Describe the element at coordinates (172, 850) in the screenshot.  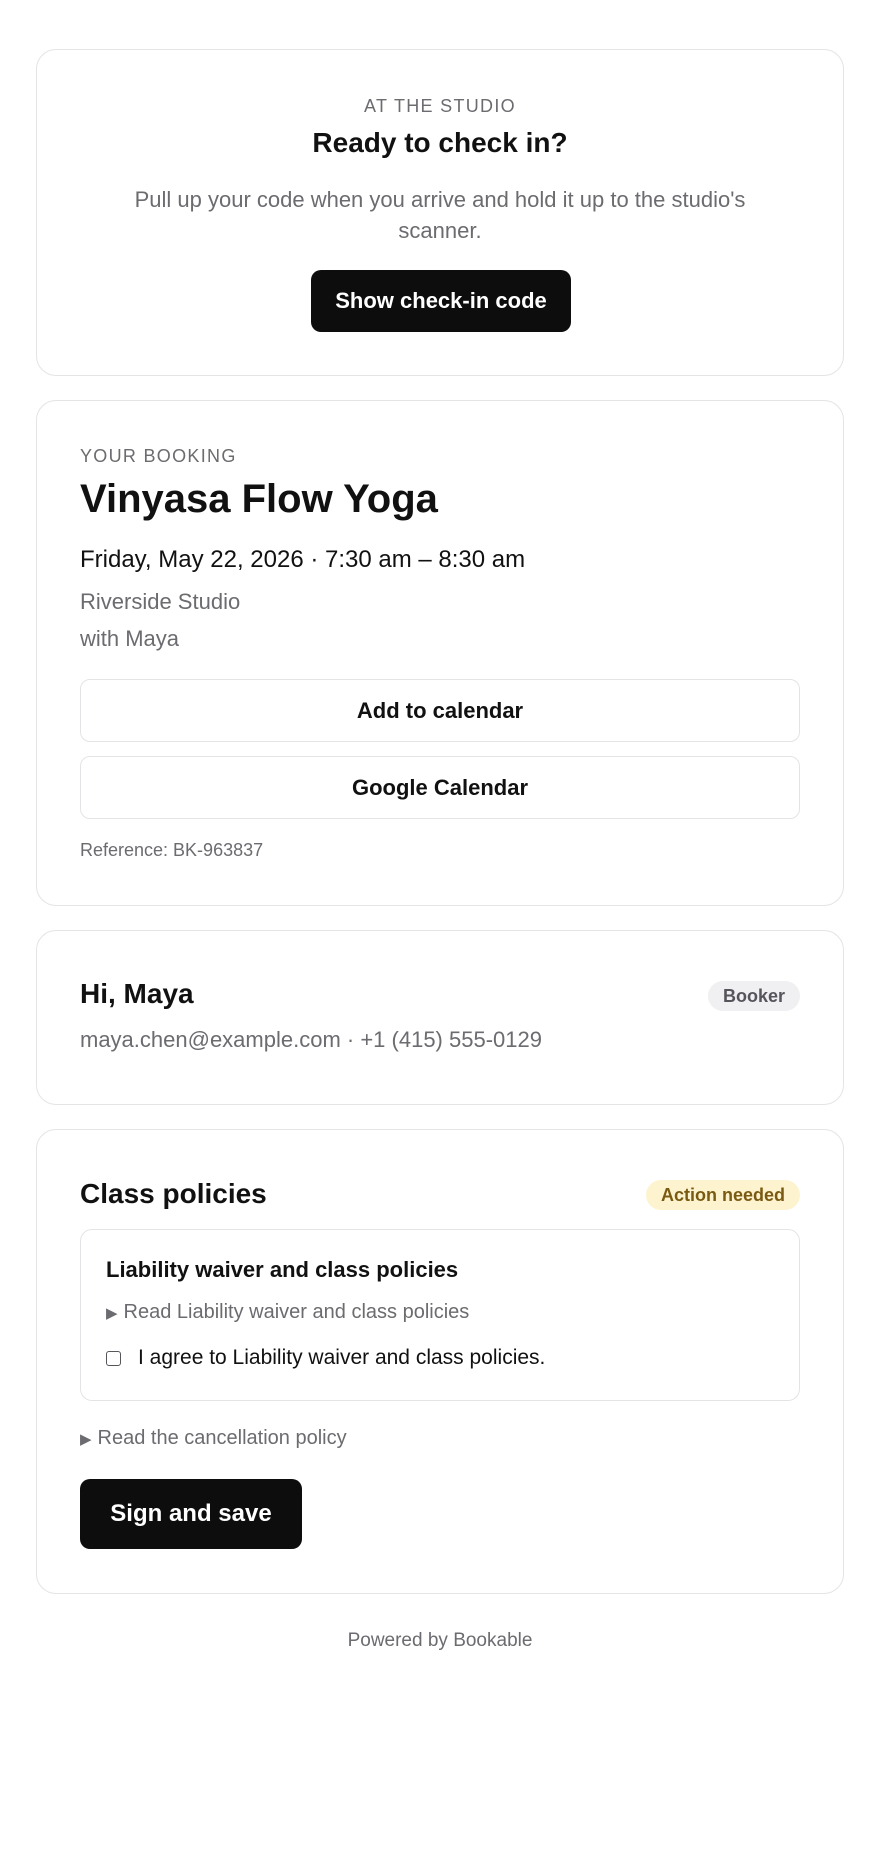
I see `booking-reference: Reference: BK-963837` at that location.